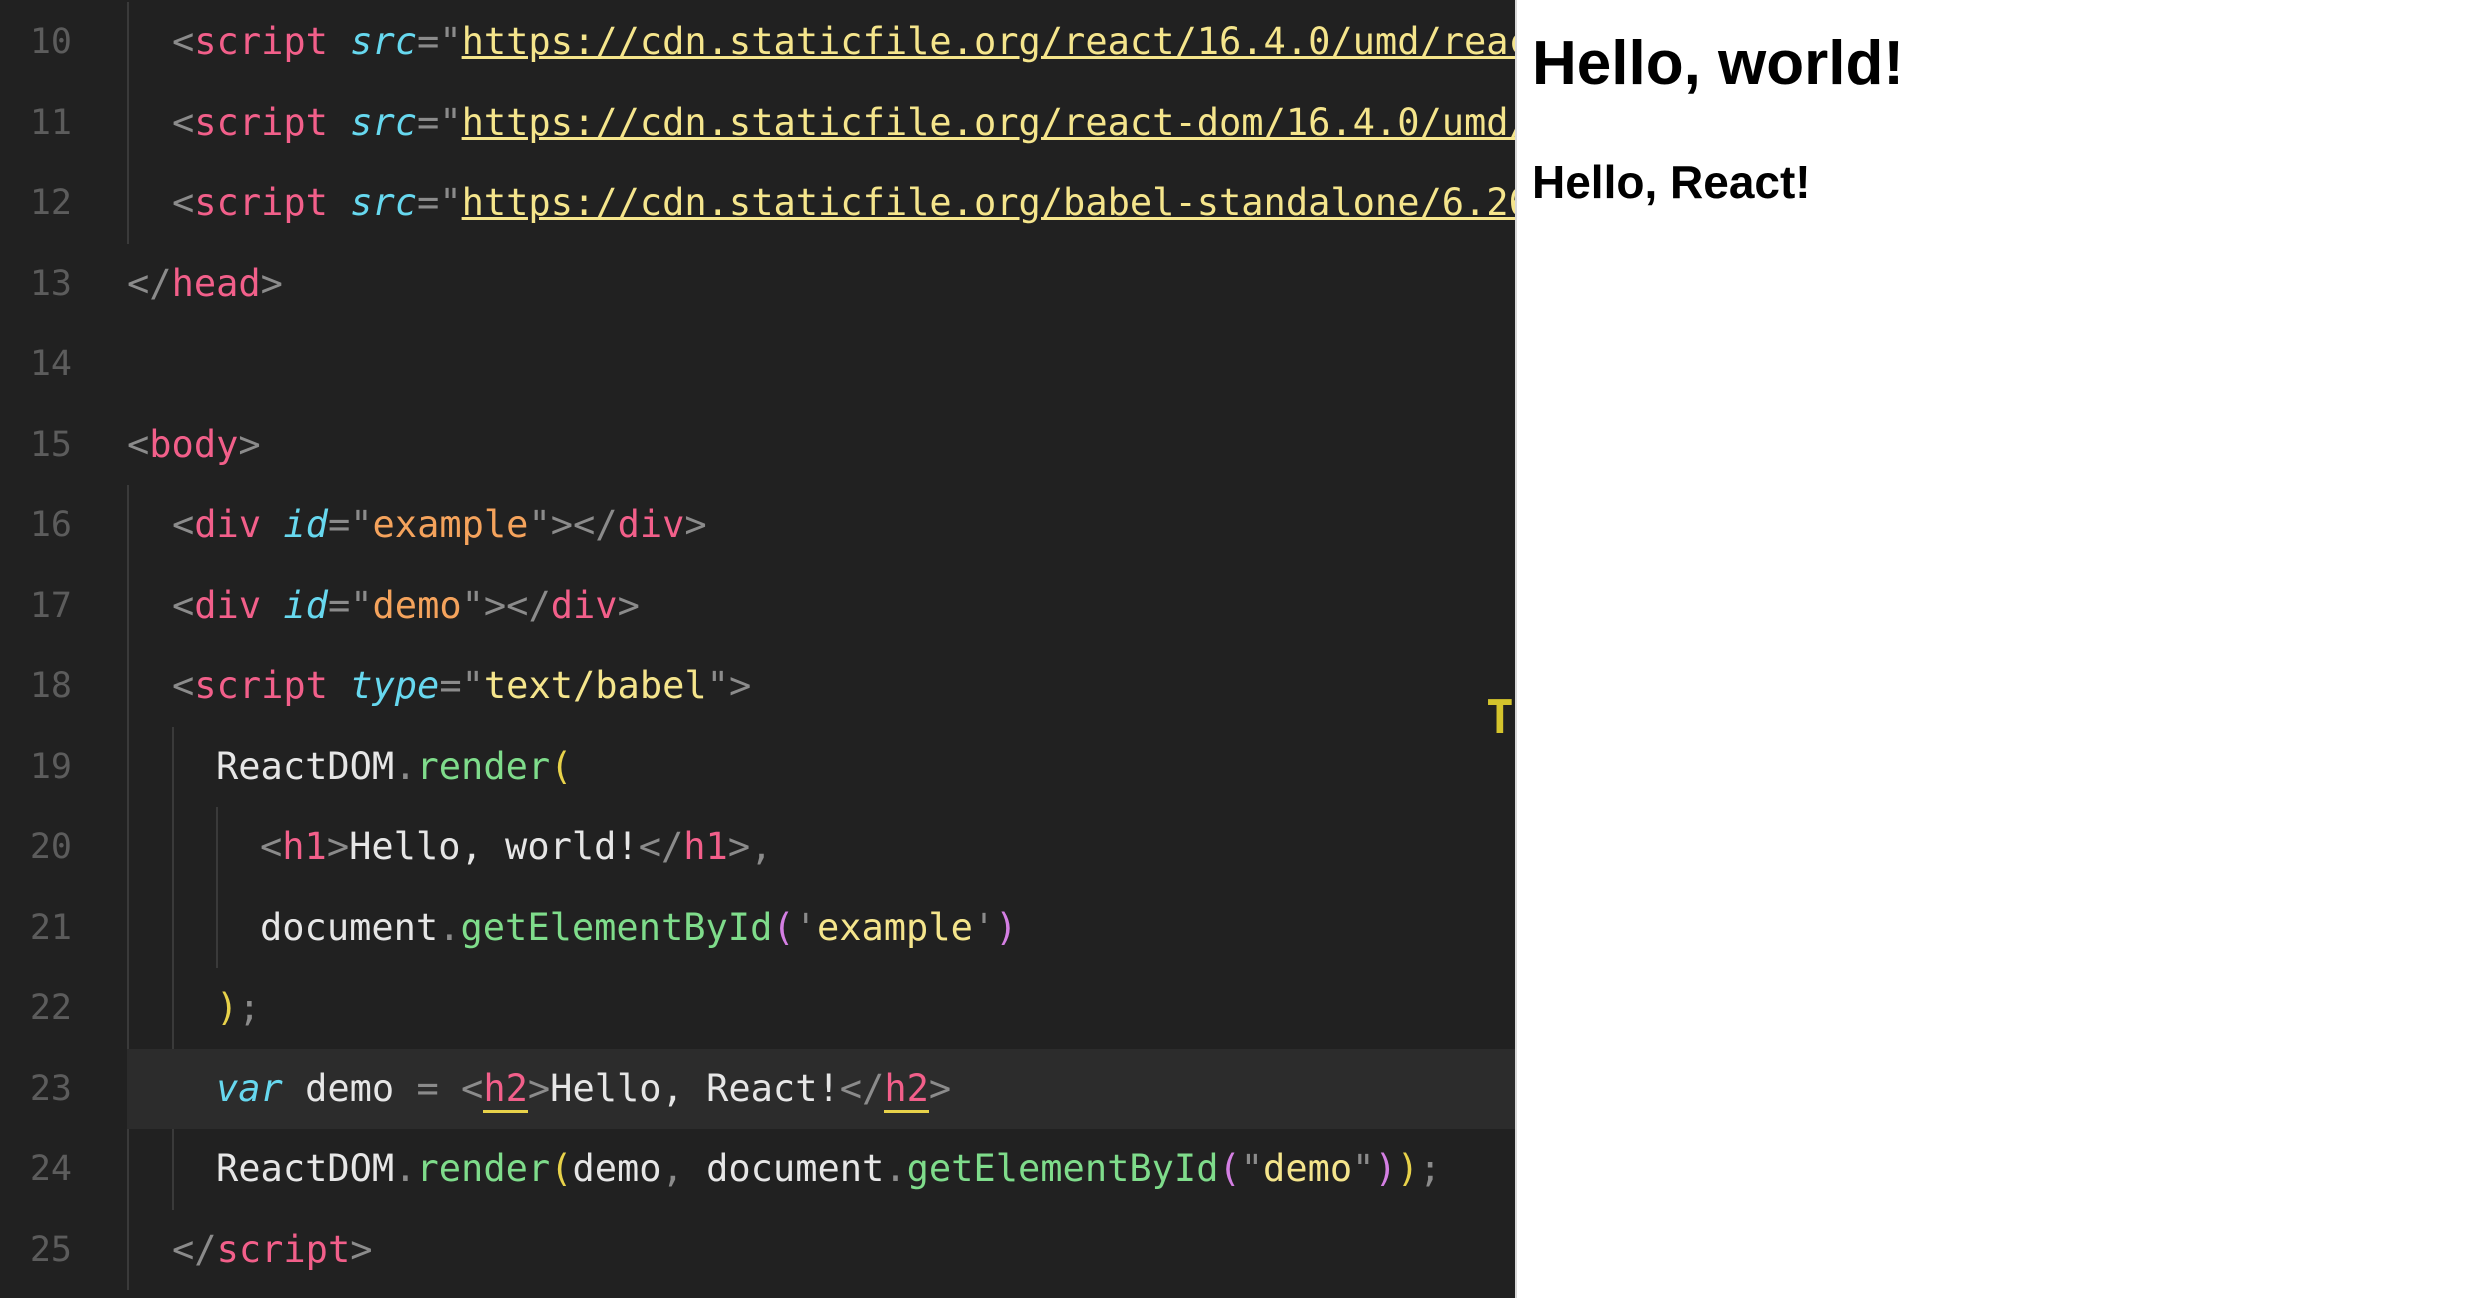 The width and height of the screenshot is (2482, 1298). What do you see at coordinates (304, 846) in the screenshot?
I see `code-token: h1` at bounding box center [304, 846].